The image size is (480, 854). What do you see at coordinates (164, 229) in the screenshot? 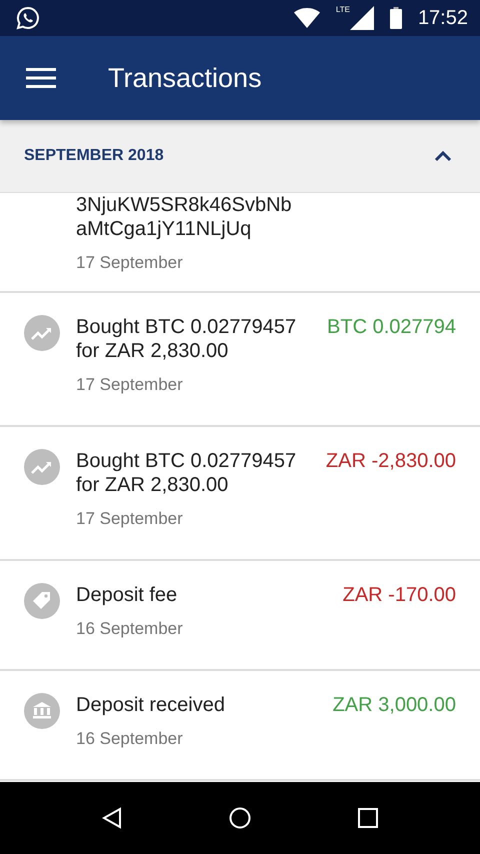
I see `transaction-title: aMtCga1jY11NLjUq` at bounding box center [164, 229].